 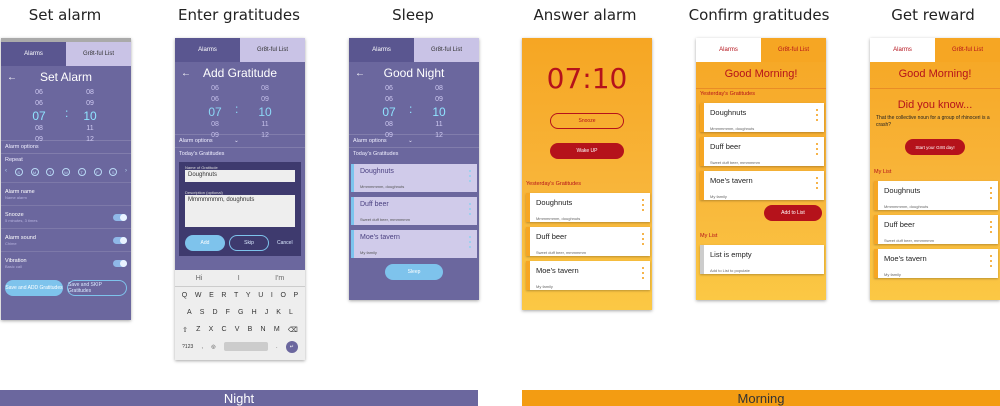 I want to click on key: K, so click(x=278, y=312).